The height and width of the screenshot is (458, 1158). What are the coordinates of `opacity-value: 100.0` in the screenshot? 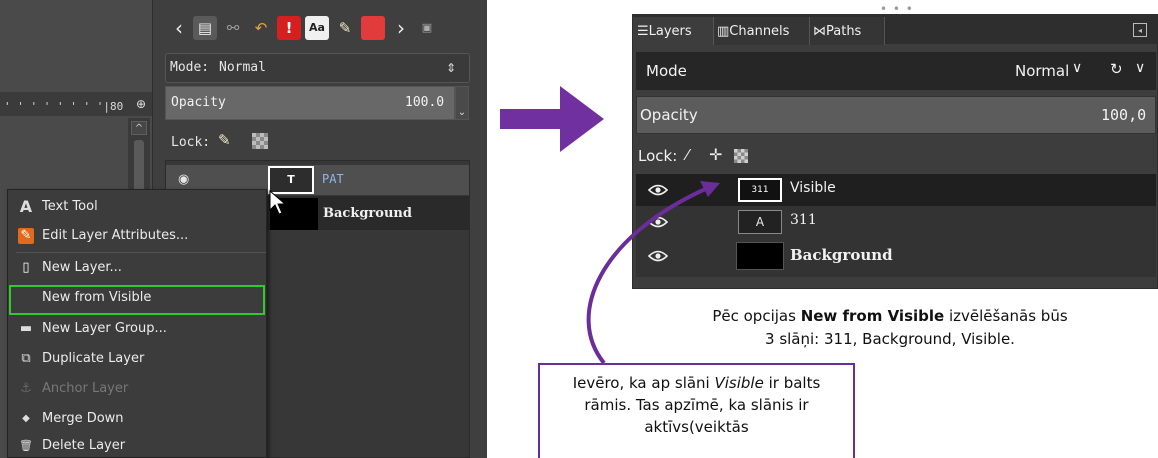 It's located at (424, 102).